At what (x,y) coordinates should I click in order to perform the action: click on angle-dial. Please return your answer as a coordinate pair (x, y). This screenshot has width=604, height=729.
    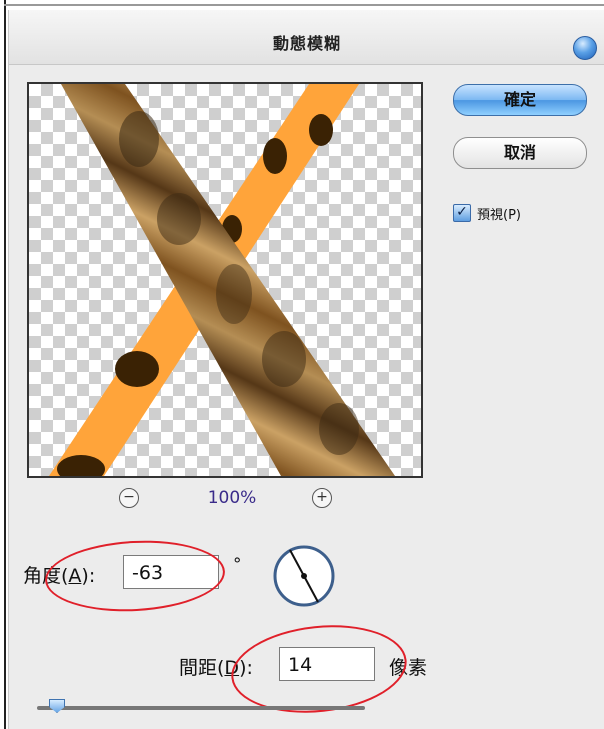
    Looking at the image, I should click on (304, 576).